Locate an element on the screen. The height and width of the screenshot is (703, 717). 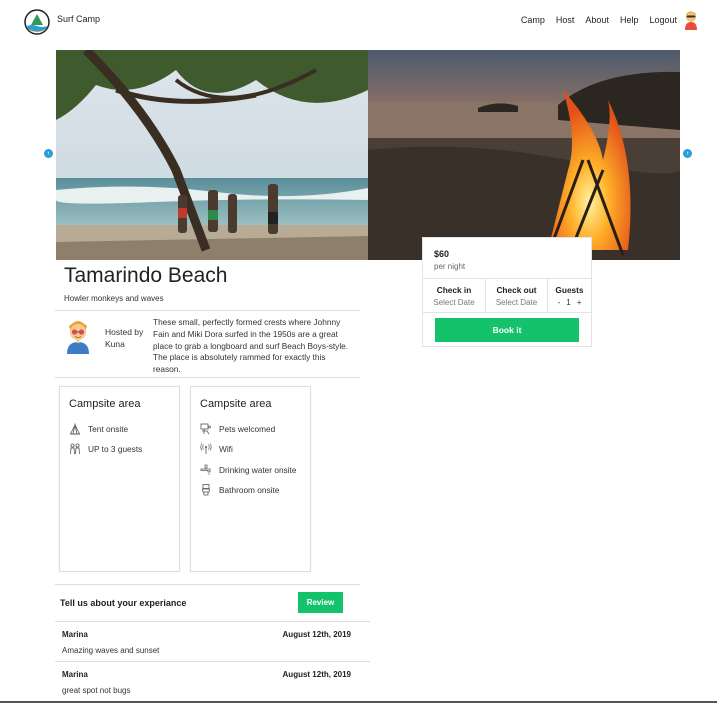
guests-field: Guests - 1 + is located at coordinates (569, 295).